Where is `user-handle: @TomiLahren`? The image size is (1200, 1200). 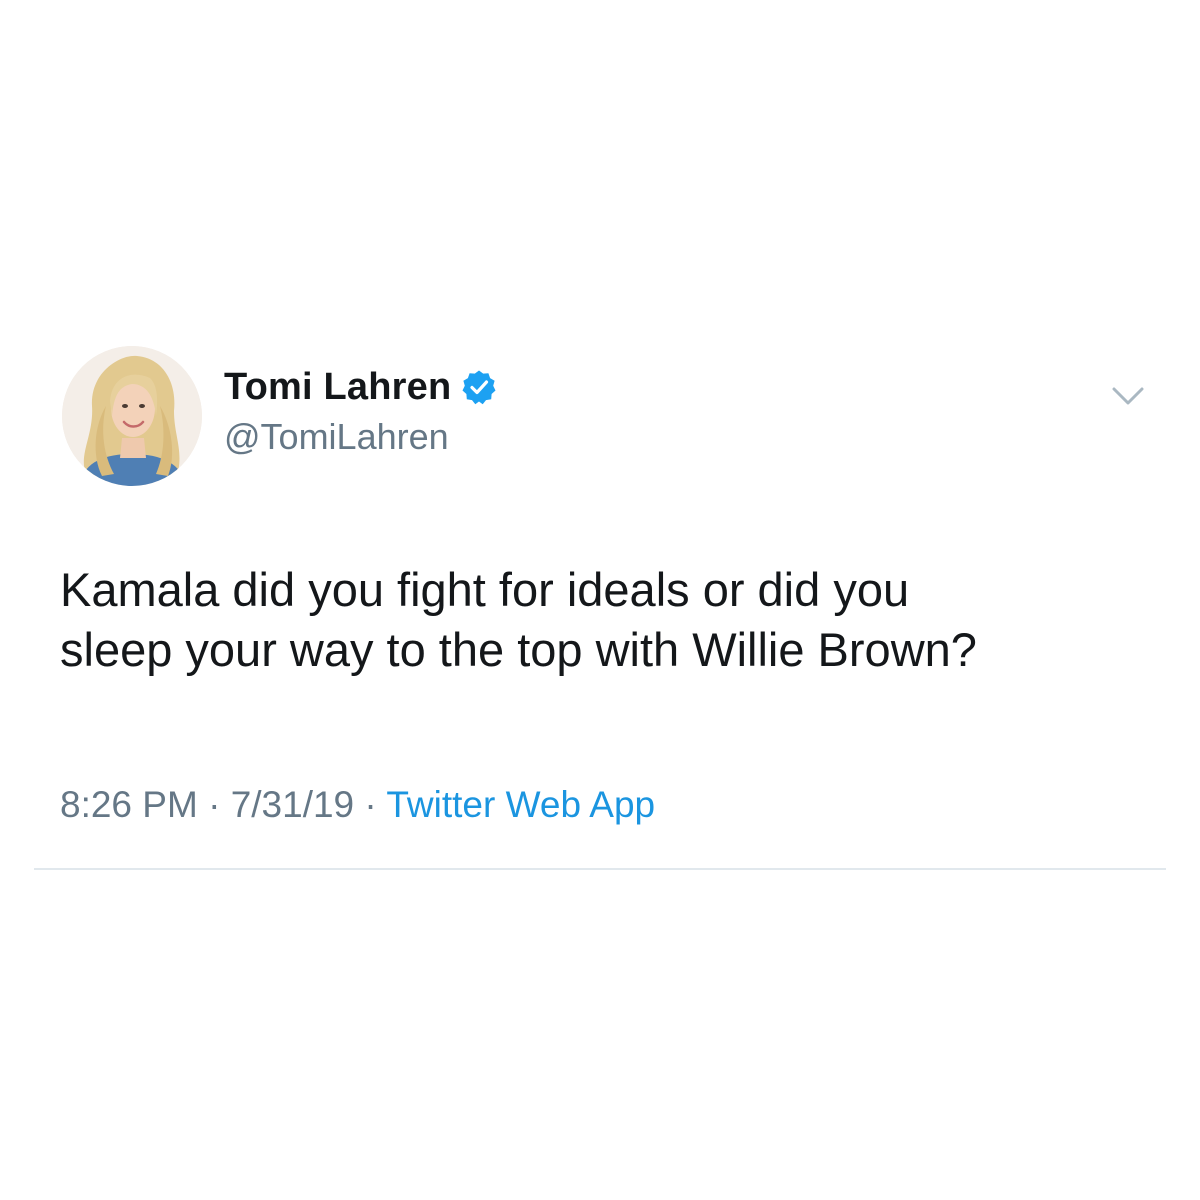
user-handle: @TomiLahren is located at coordinates (336, 437).